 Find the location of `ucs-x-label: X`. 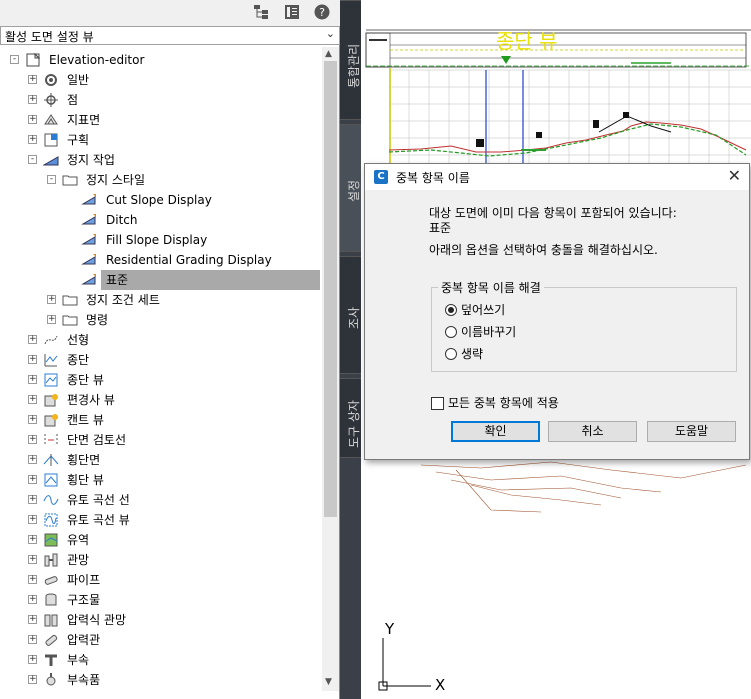

ucs-x-label: X is located at coordinates (440, 685).